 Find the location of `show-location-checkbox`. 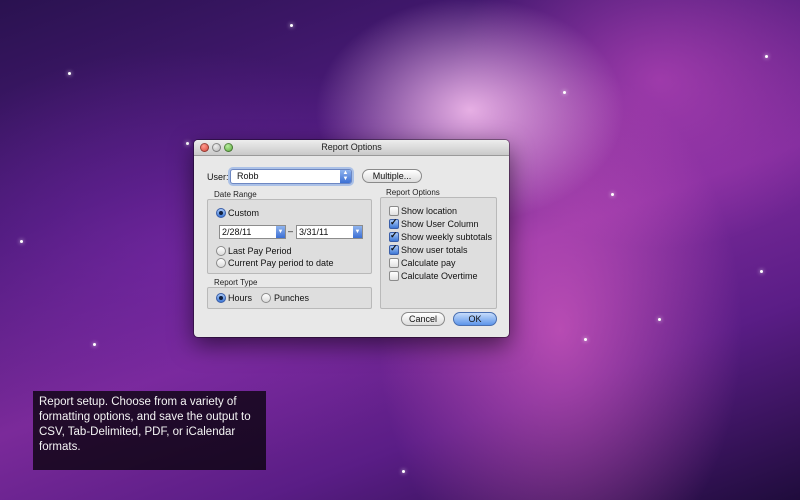

show-location-checkbox is located at coordinates (394, 211).